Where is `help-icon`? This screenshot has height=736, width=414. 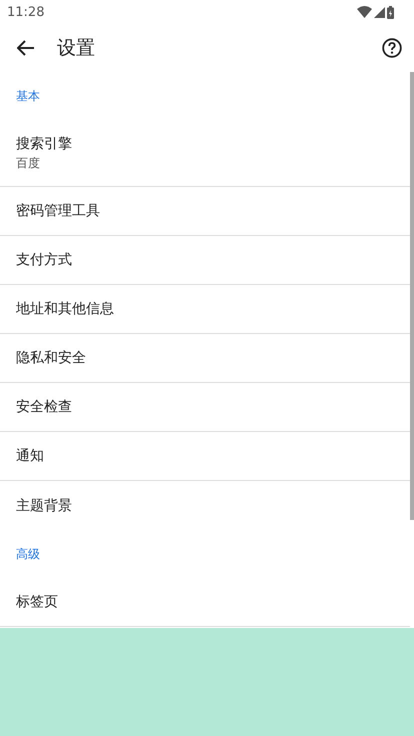 help-icon is located at coordinates (392, 48).